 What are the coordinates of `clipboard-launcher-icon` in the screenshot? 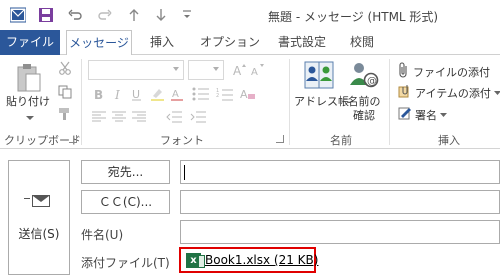 It's located at (73, 139).